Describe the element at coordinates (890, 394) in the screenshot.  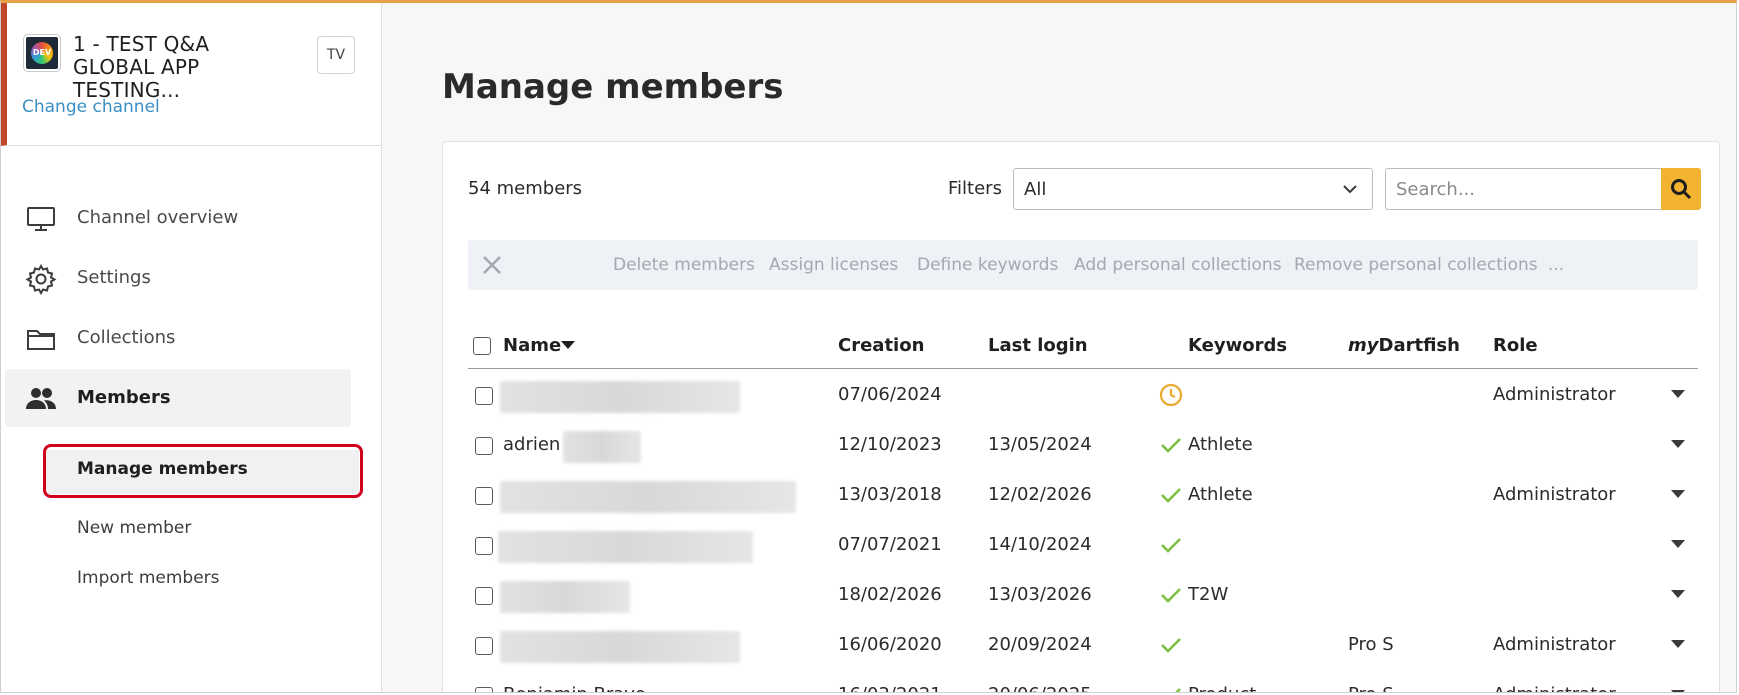
I see `creation-date: 07/06/2024` at that location.